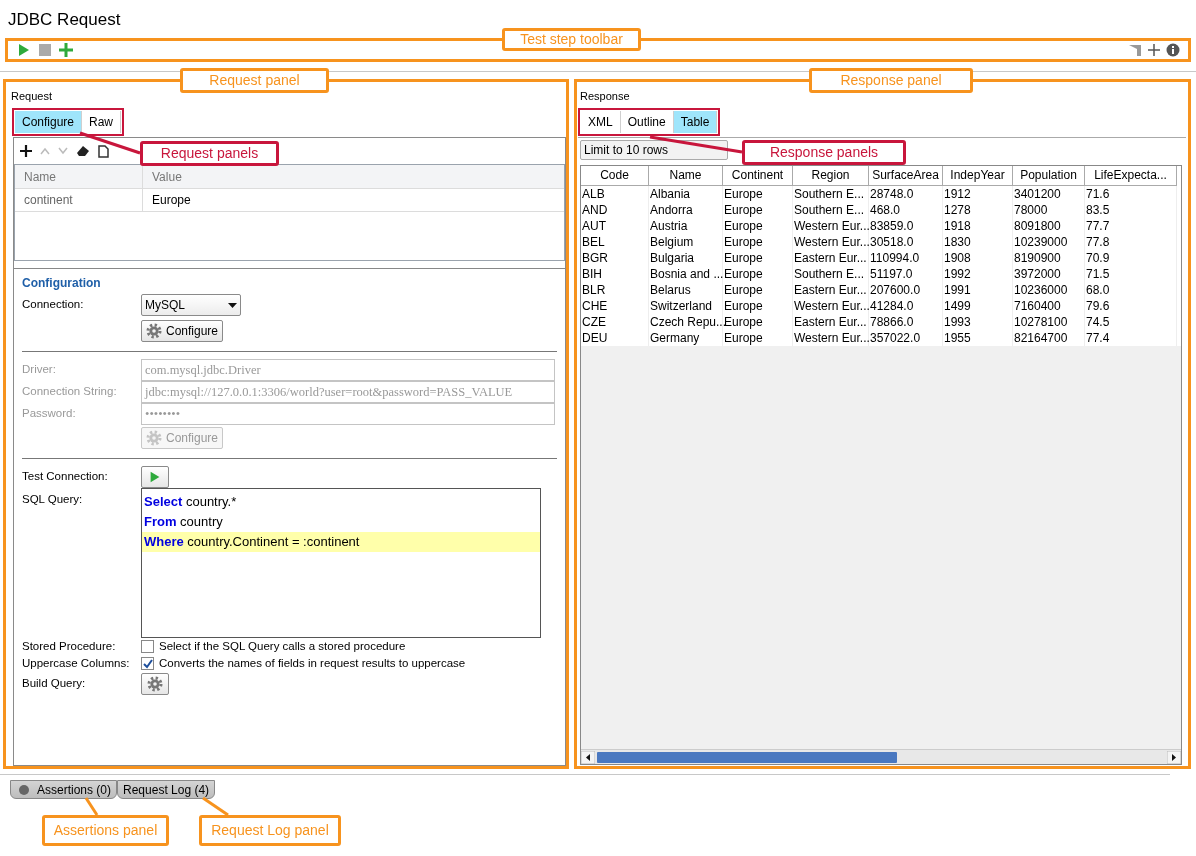 The height and width of the screenshot is (856, 1196). What do you see at coordinates (1049, 338) in the screenshot?
I see `table-cell: 82164700` at bounding box center [1049, 338].